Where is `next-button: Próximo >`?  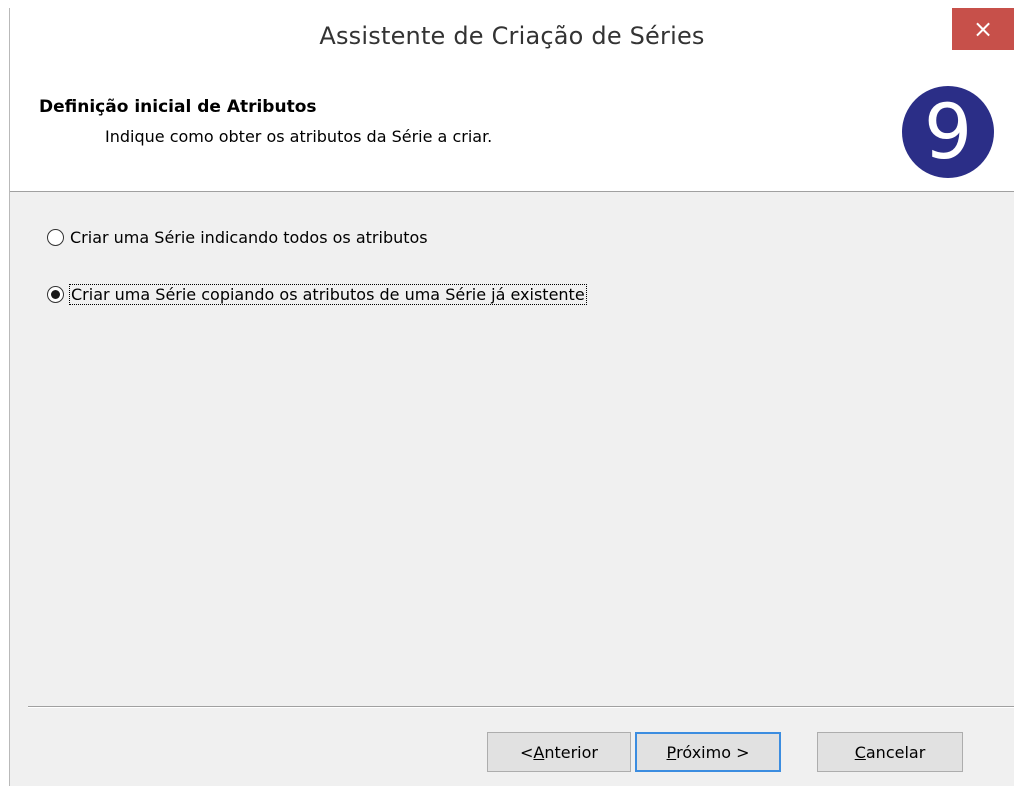
next-button: Próximo > is located at coordinates (708, 752).